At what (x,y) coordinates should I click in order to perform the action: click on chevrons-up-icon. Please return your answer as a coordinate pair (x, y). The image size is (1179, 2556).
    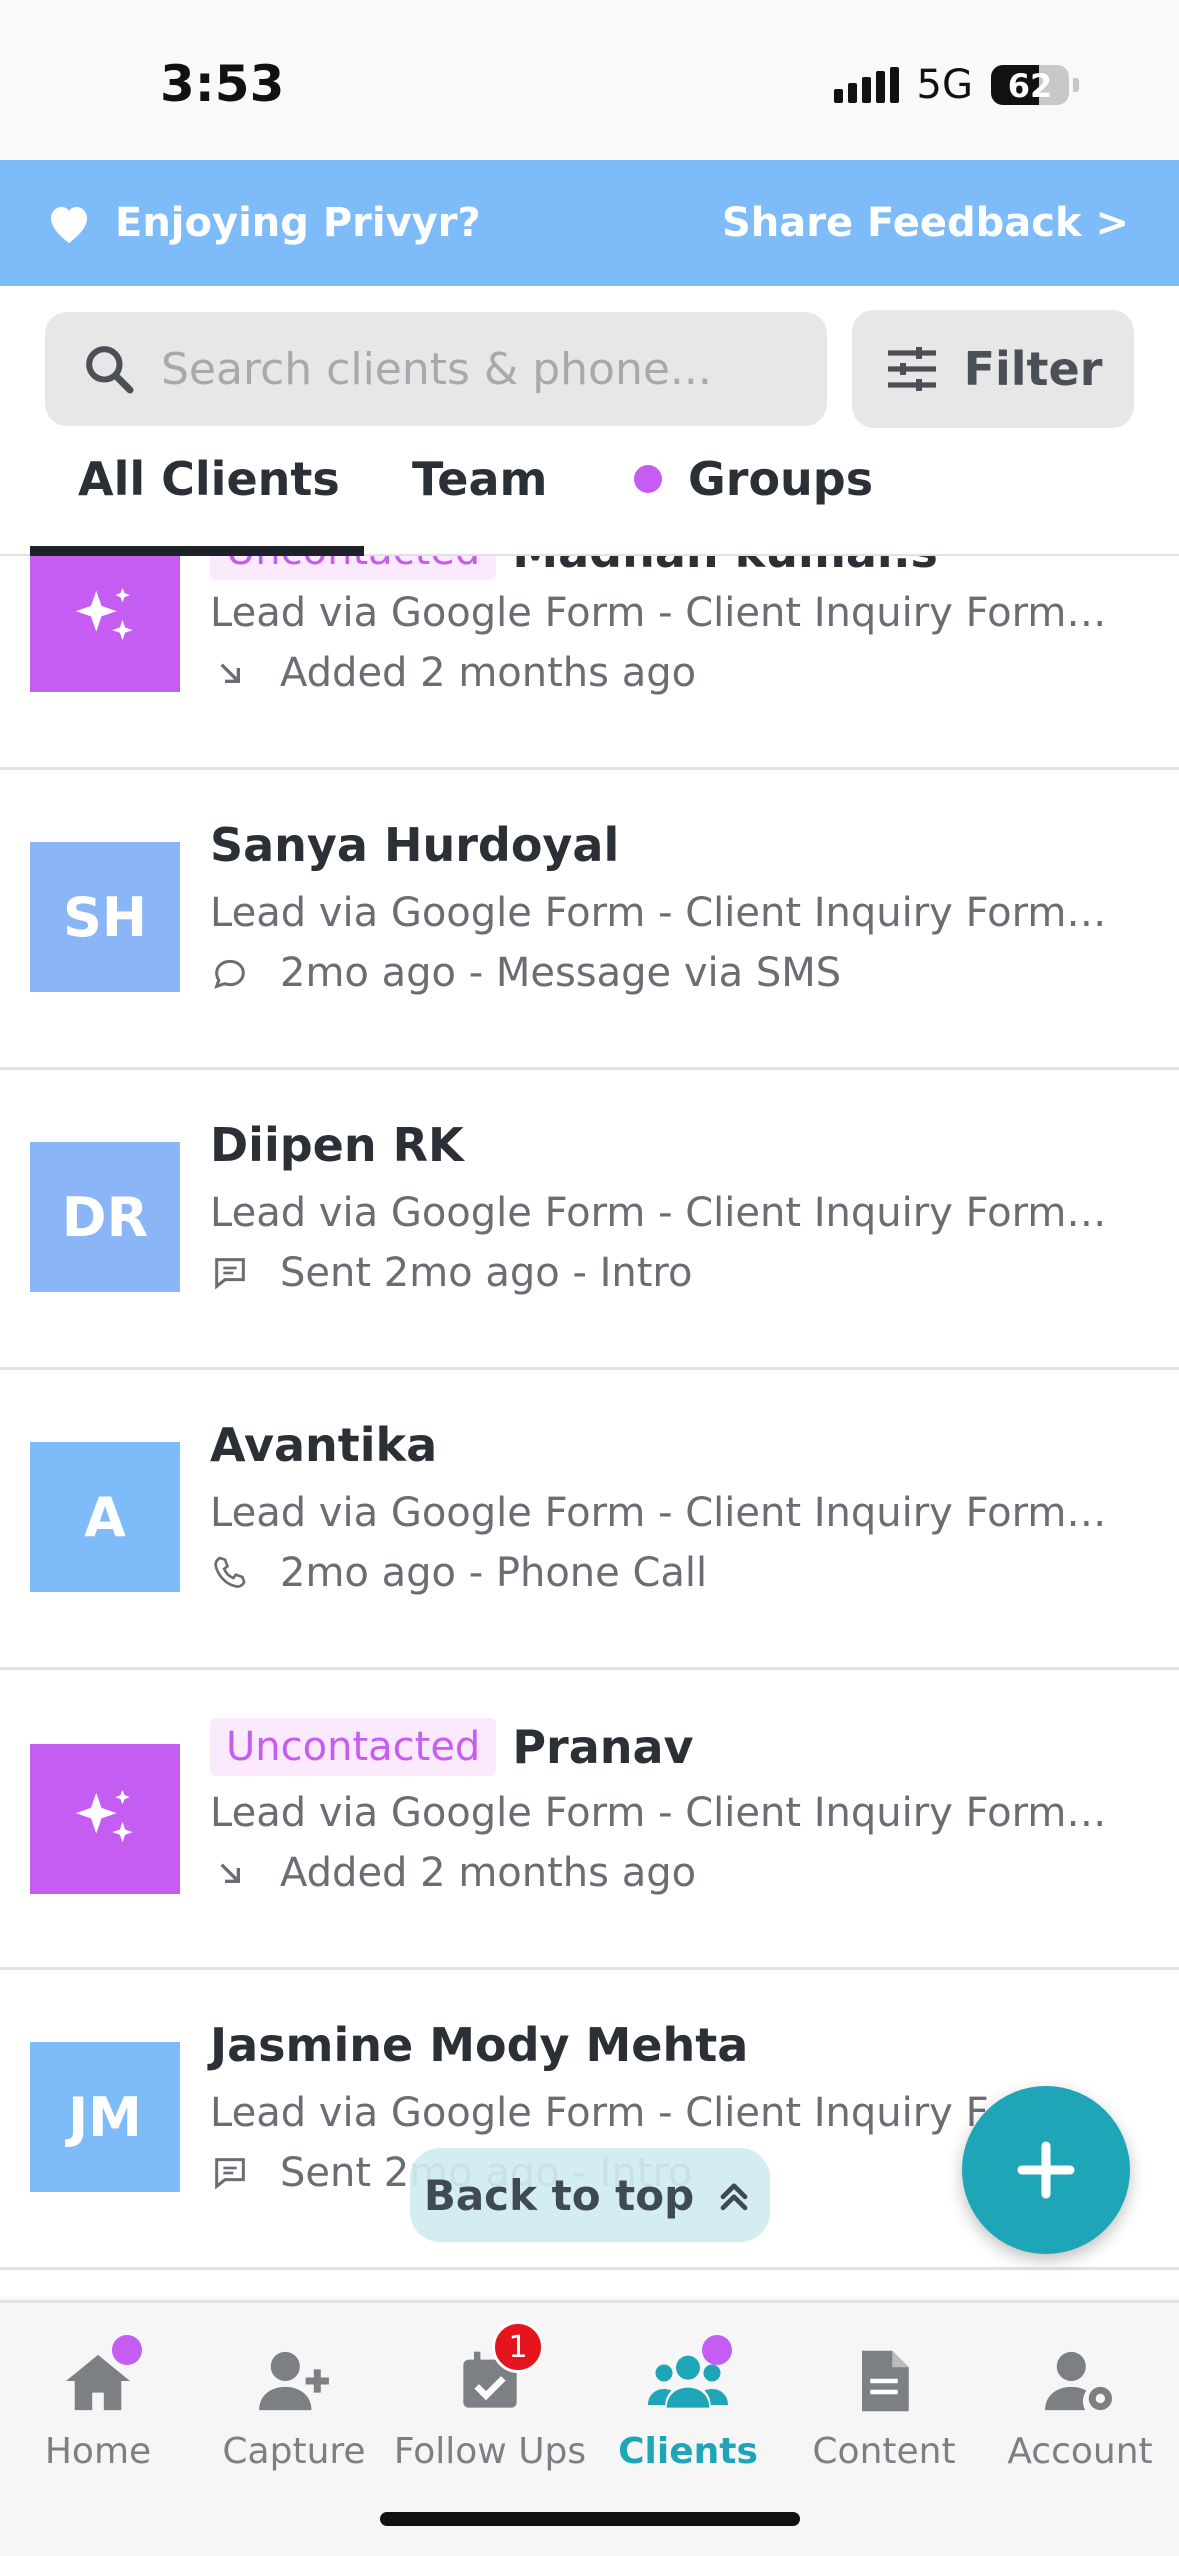
    Looking at the image, I should click on (734, 2197).